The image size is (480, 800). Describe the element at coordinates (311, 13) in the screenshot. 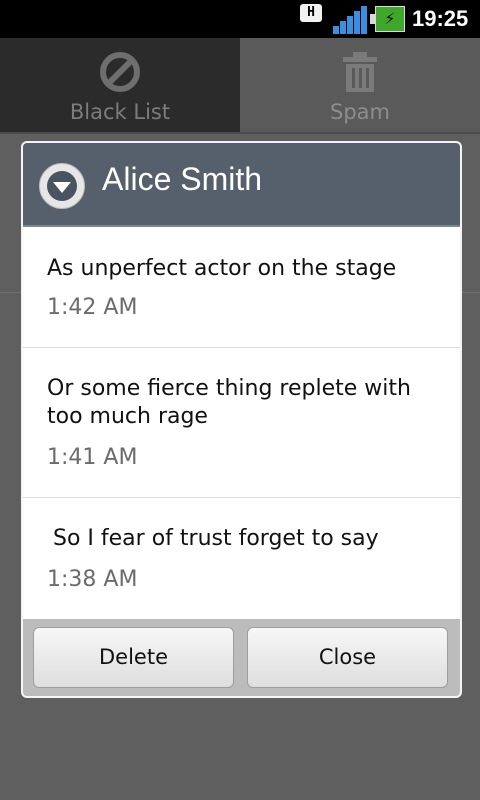

I see `hspa-indicator: H` at that location.